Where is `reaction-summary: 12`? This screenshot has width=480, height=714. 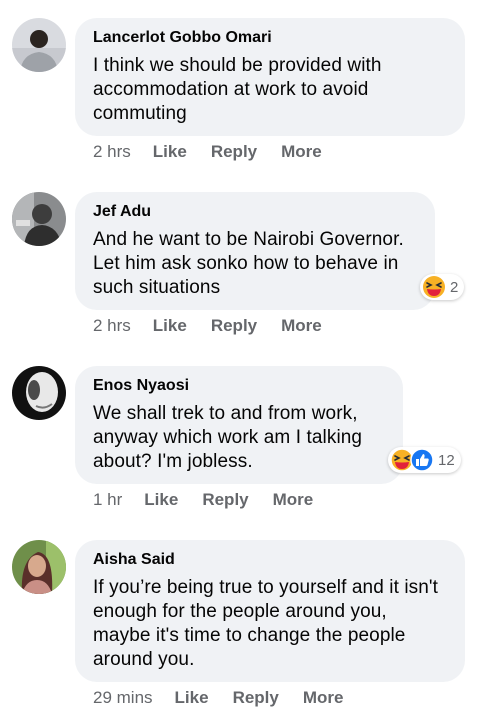
reaction-summary: 12 is located at coordinates (424, 460).